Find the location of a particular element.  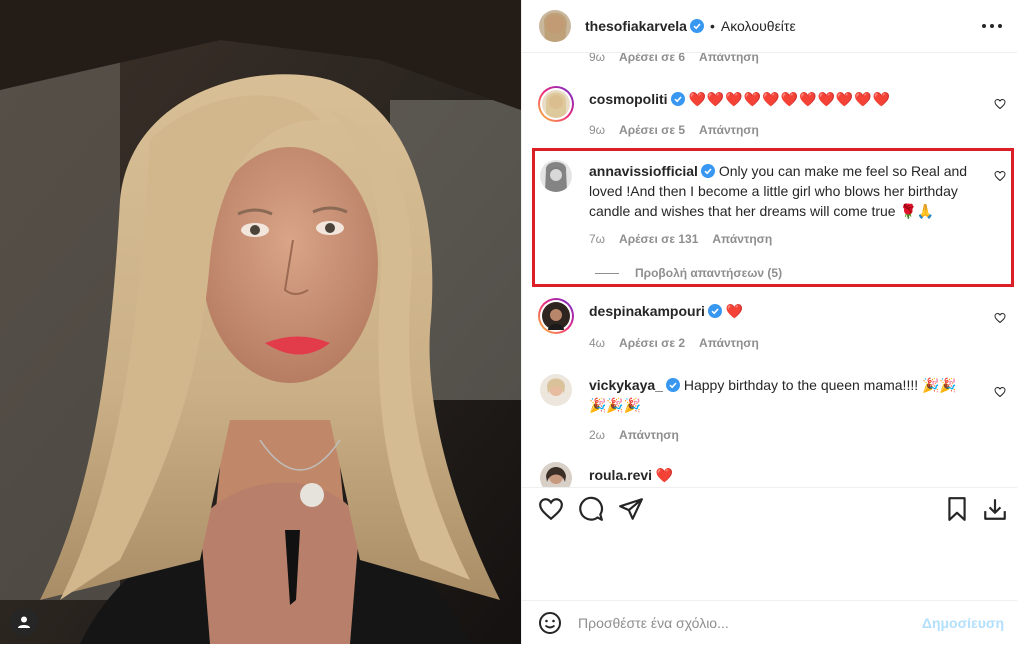

download-icon is located at coordinates (995, 509).